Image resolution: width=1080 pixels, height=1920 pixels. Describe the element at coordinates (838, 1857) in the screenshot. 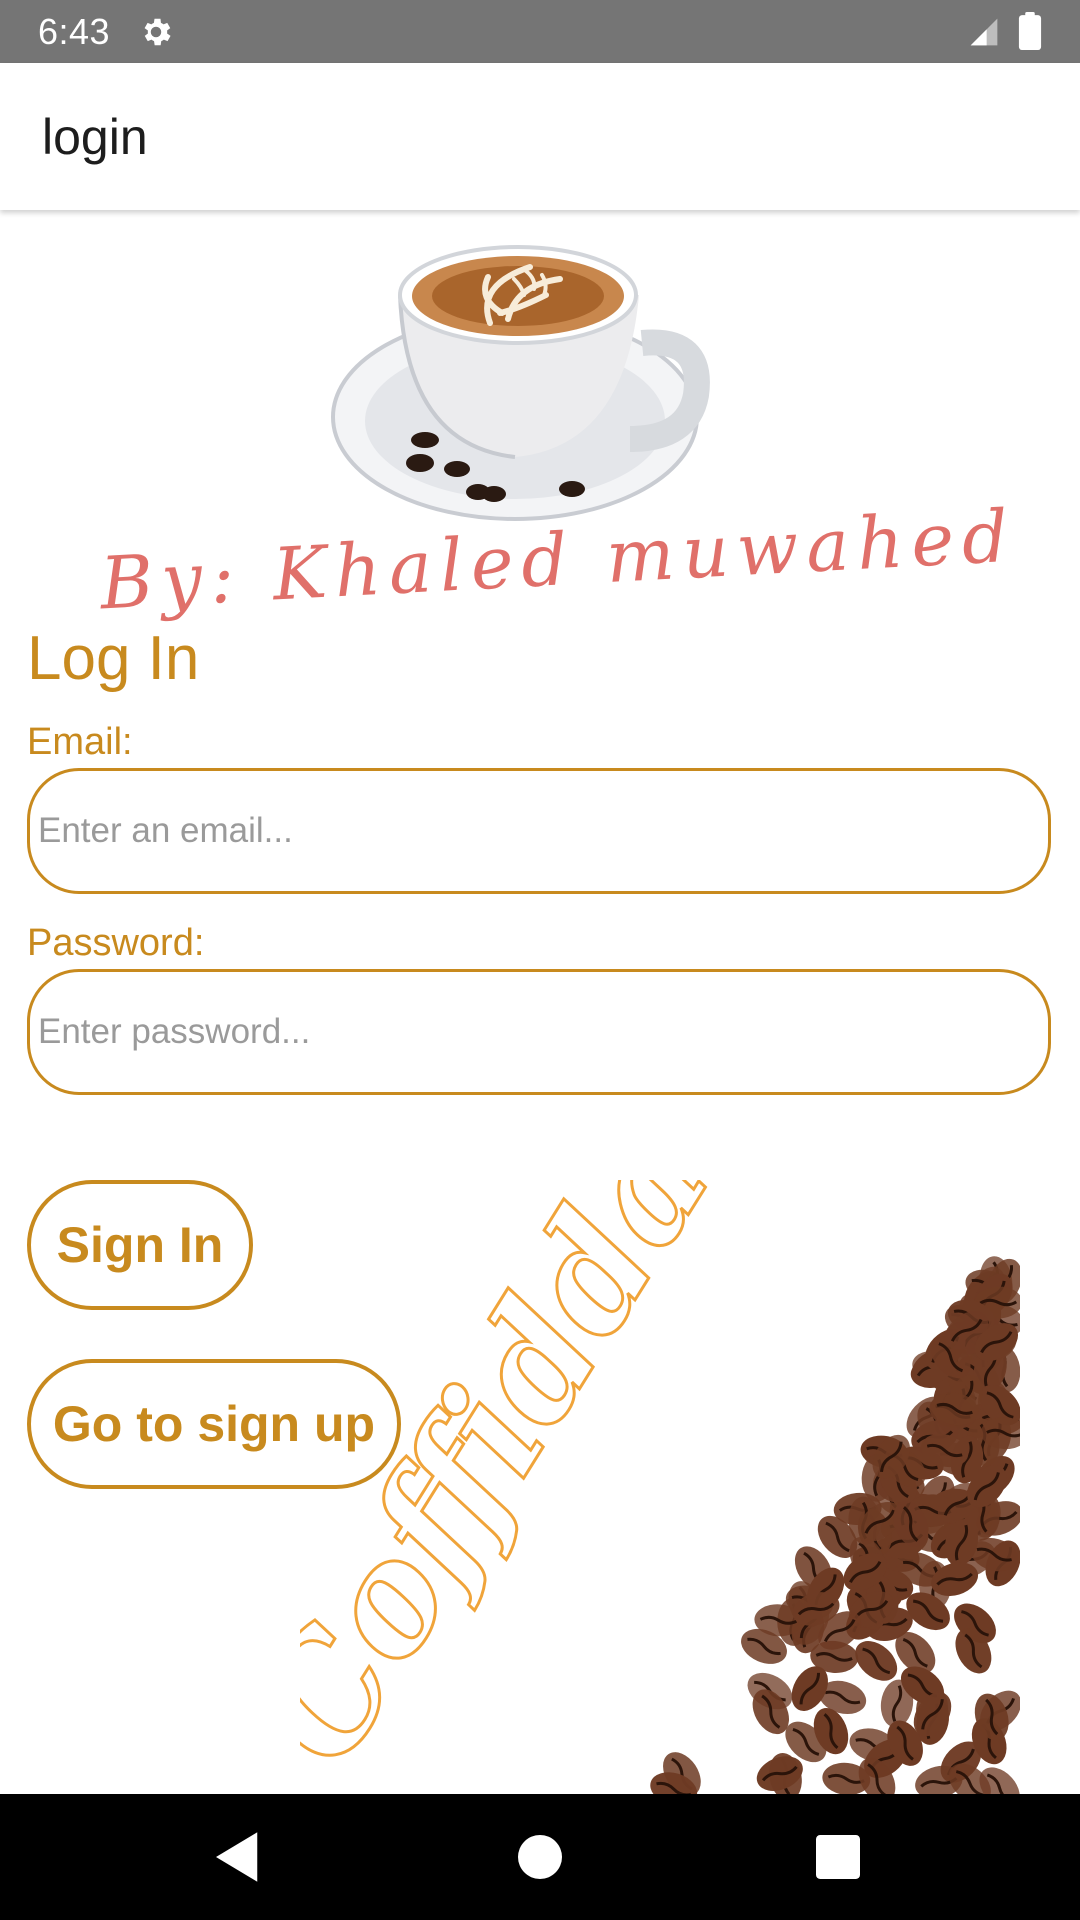

I see `recents-icon` at that location.